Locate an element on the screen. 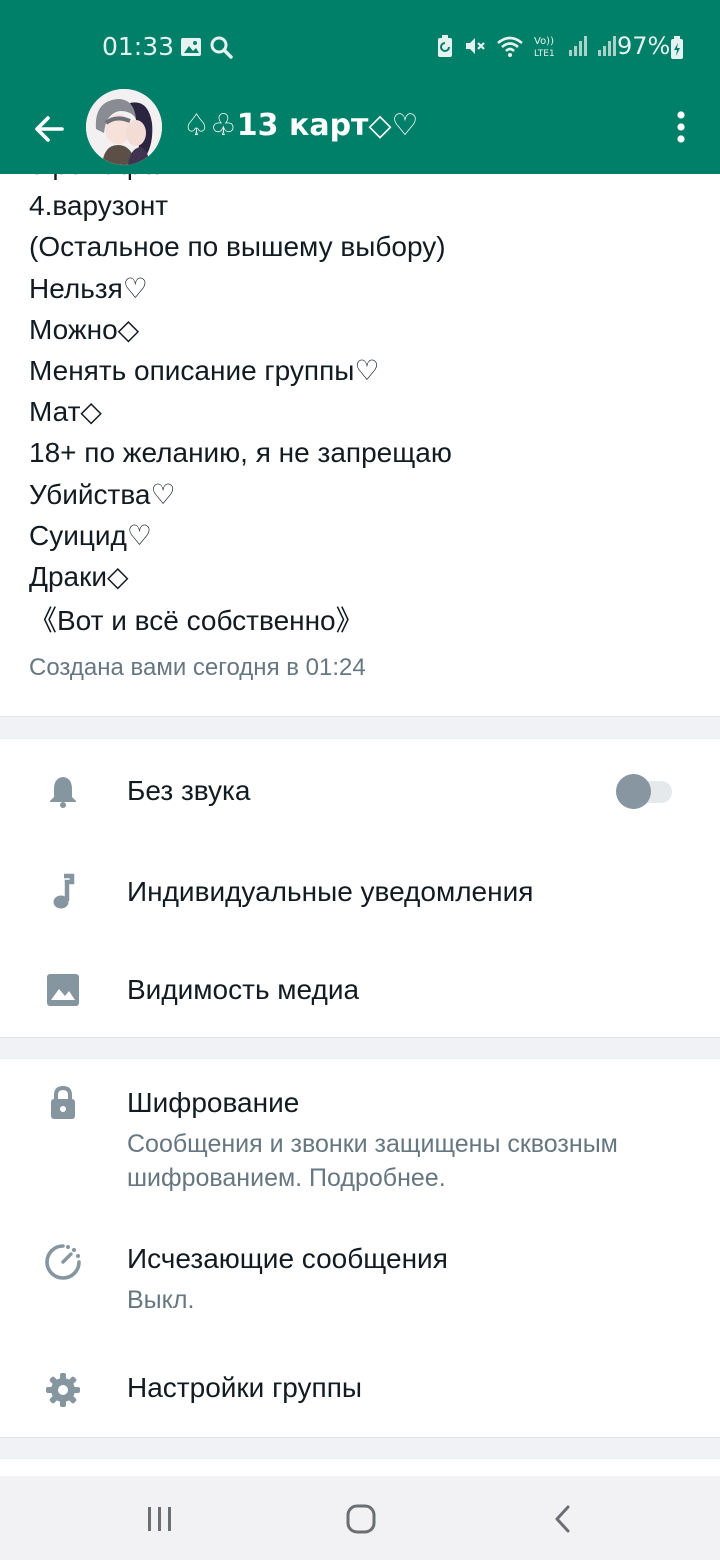 The image size is (720, 1560). group-avatar is located at coordinates (124, 127).